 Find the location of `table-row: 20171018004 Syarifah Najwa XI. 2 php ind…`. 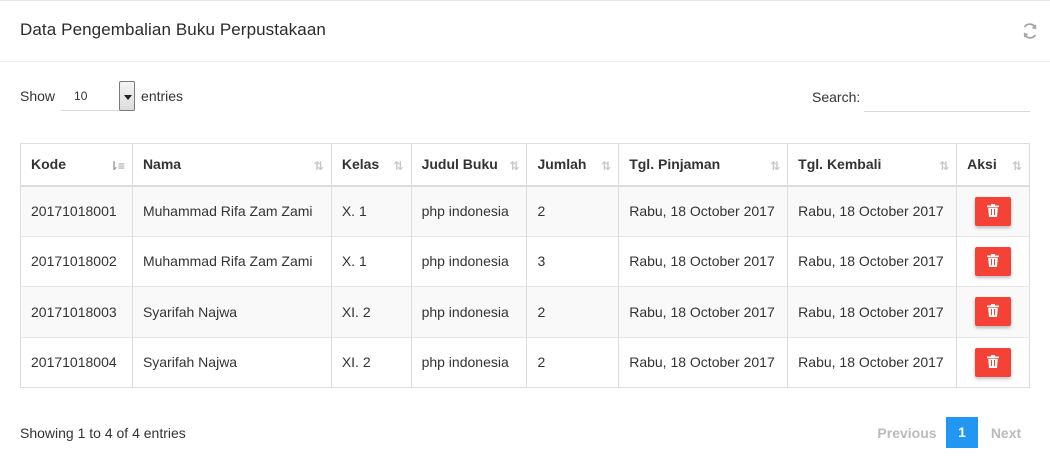

table-row: 20171018004 Syarifah Najwa XI. 2 php ind… is located at coordinates (525, 362).